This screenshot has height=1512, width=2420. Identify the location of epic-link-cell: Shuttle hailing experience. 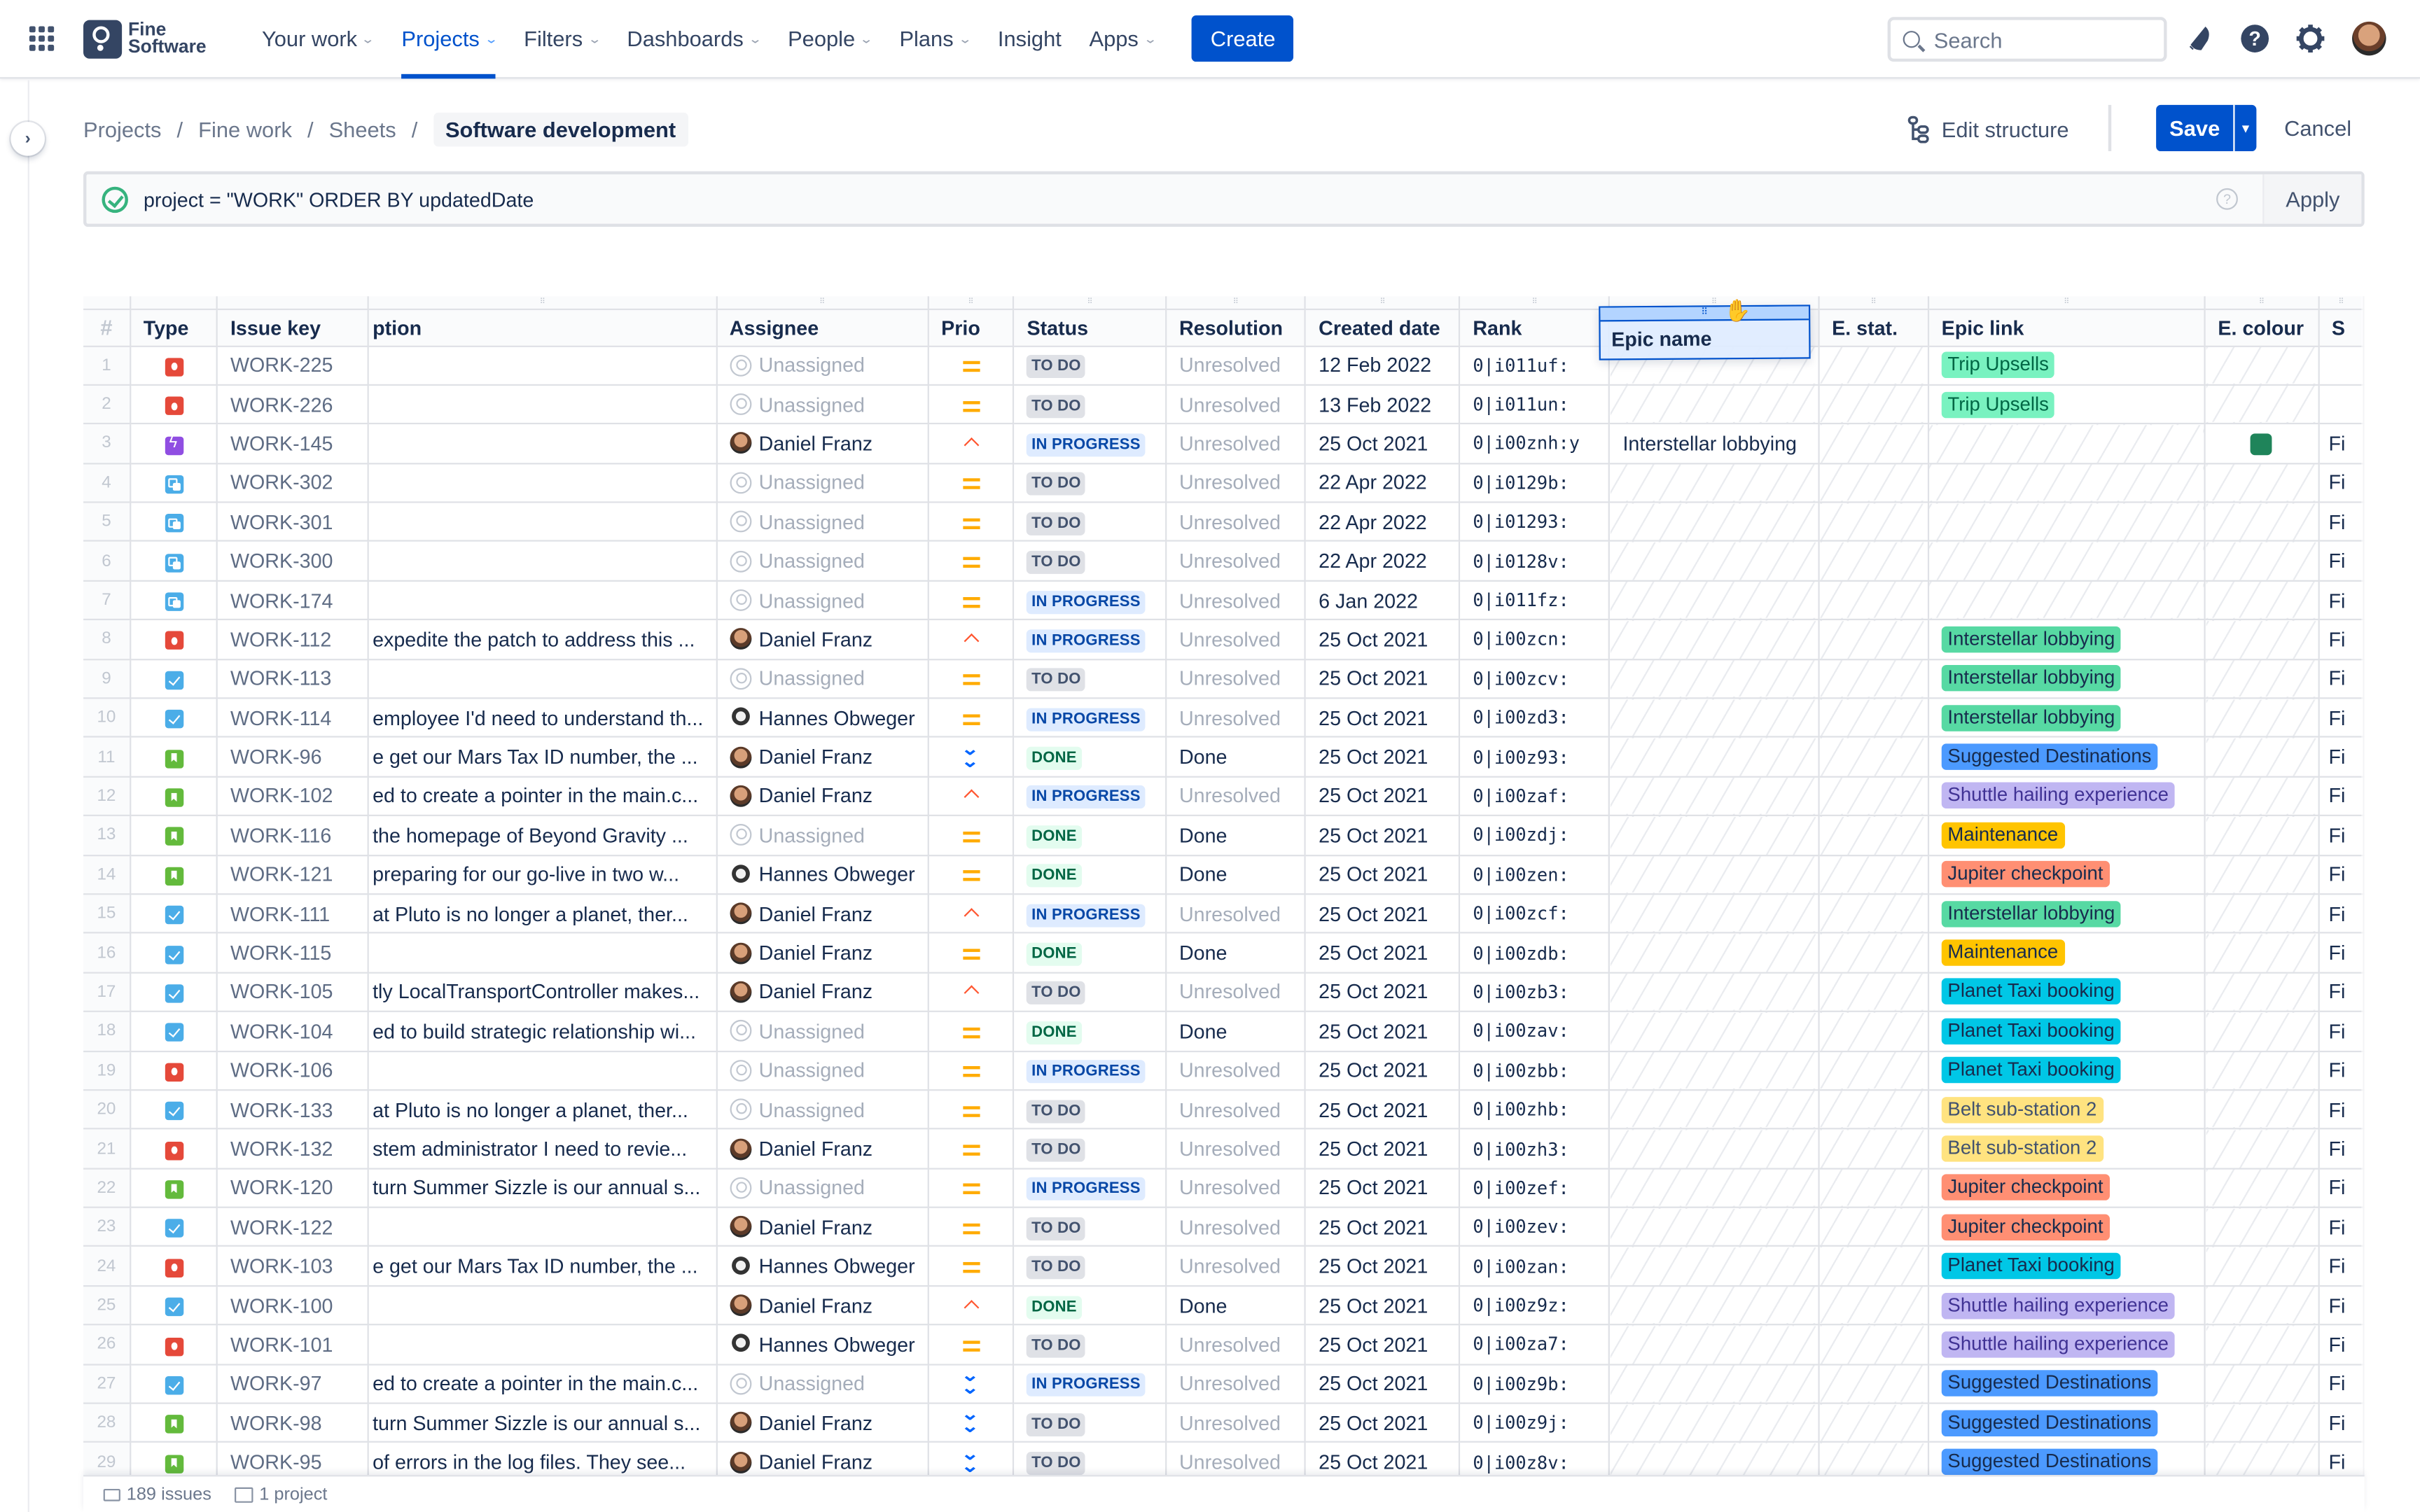
(2067, 1344).